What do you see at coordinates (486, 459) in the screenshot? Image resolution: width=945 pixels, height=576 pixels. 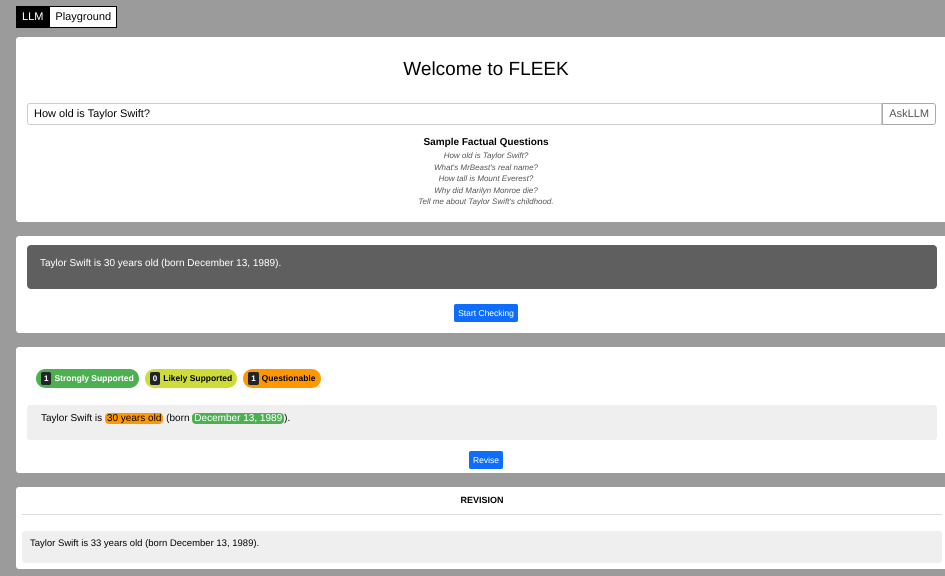 I see `revise-button: Revise` at bounding box center [486, 459].